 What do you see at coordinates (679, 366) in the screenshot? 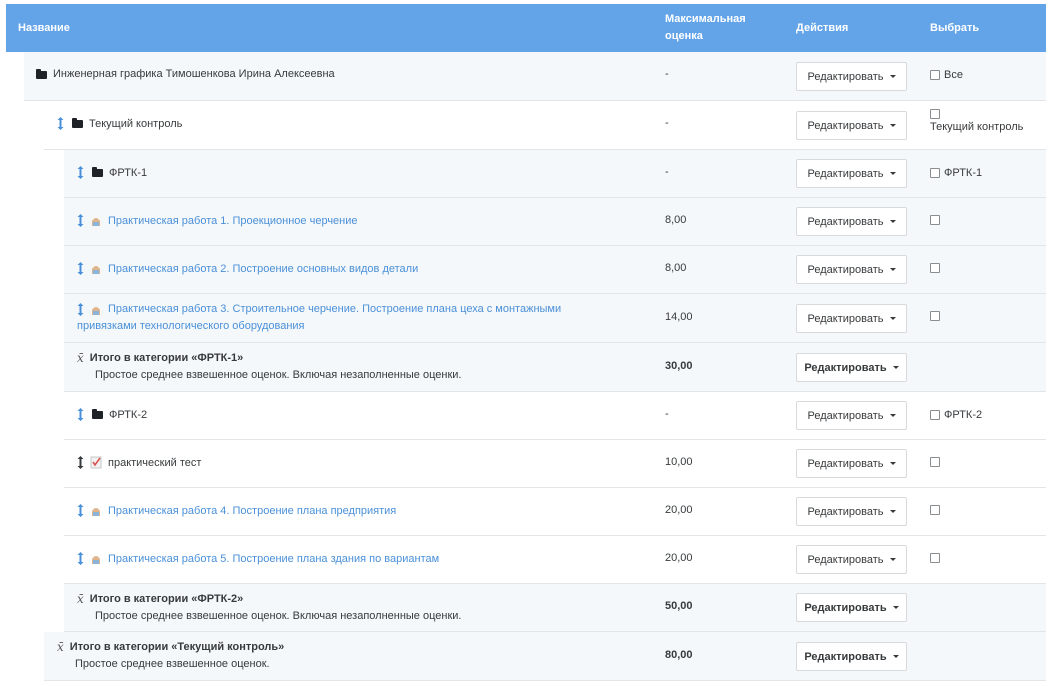
I see `max-grade: 30,00` at bounding box center [679, 366].